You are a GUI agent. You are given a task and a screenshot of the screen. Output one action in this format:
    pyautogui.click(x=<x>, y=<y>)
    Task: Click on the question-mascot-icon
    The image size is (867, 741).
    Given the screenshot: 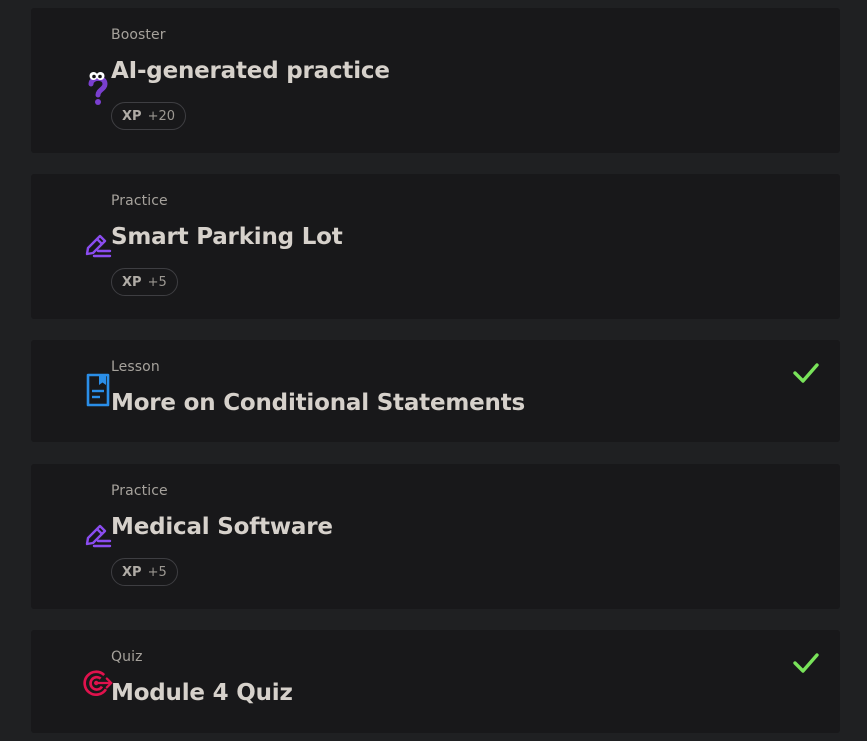 What is the action you would take?
    pyautogui.click(x=98, y=89)
    